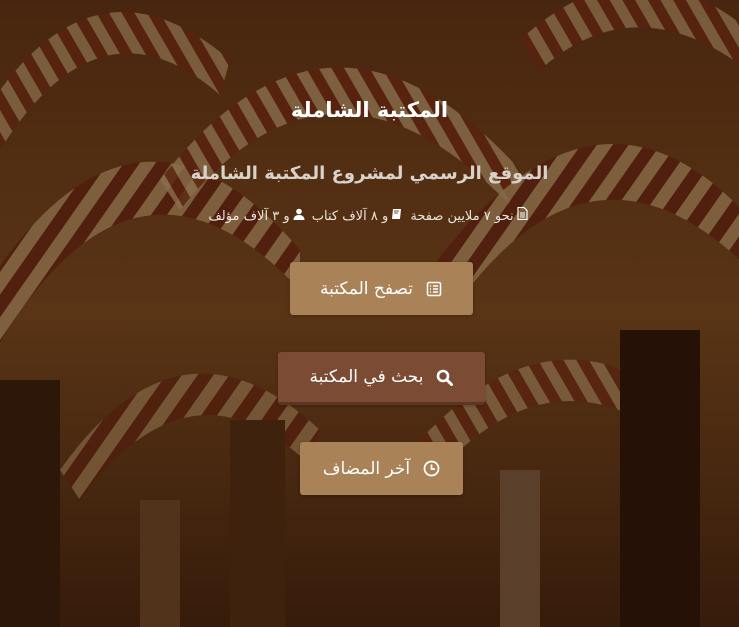 The width and height of the screenshot is (739, 627). I want to click on book-icon, so click(397, 215).